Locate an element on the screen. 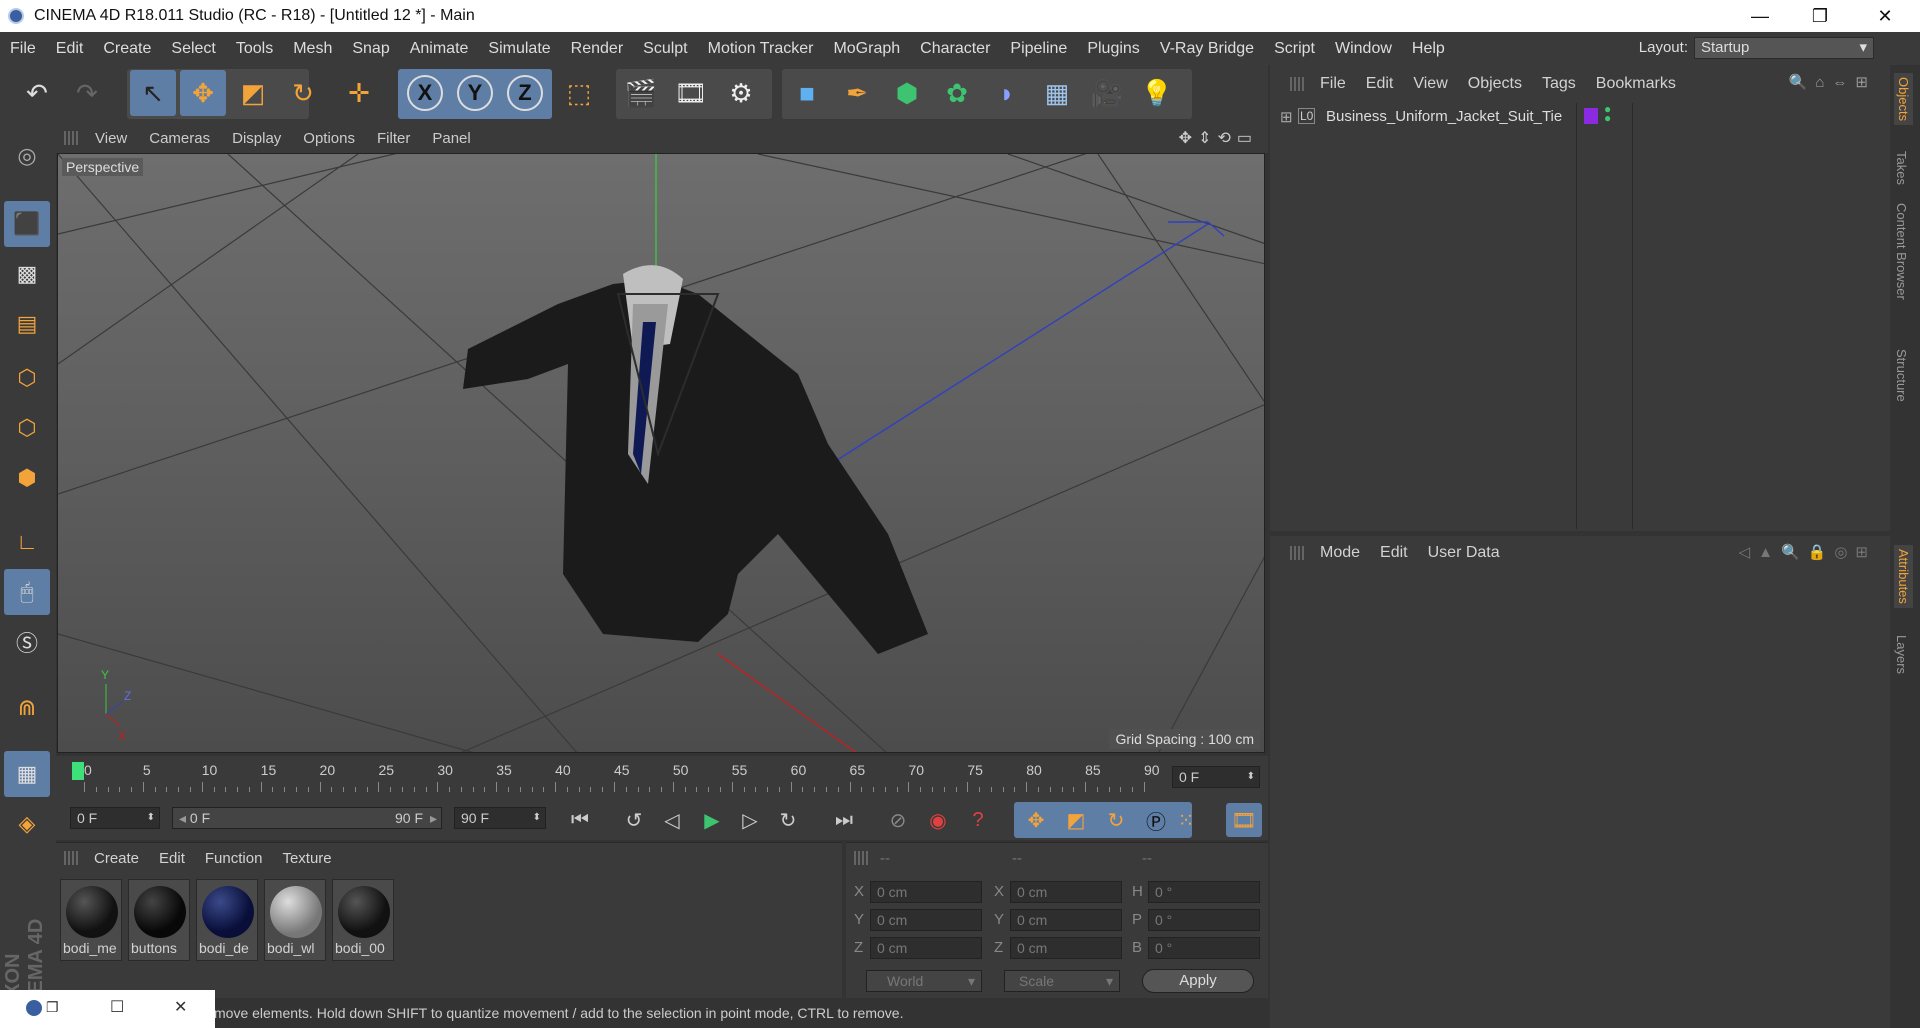 Image resolution: width=1920 pixels, height=1028 pixels. edges-mode-icon: ⬡ is located at coordinates (27, 428).